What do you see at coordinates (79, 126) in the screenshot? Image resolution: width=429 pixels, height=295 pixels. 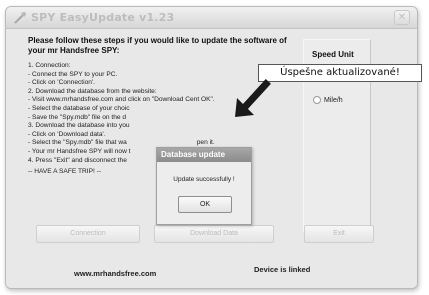 I see `step-line: 3. Download the database into you` at bounding box center [79, 126].